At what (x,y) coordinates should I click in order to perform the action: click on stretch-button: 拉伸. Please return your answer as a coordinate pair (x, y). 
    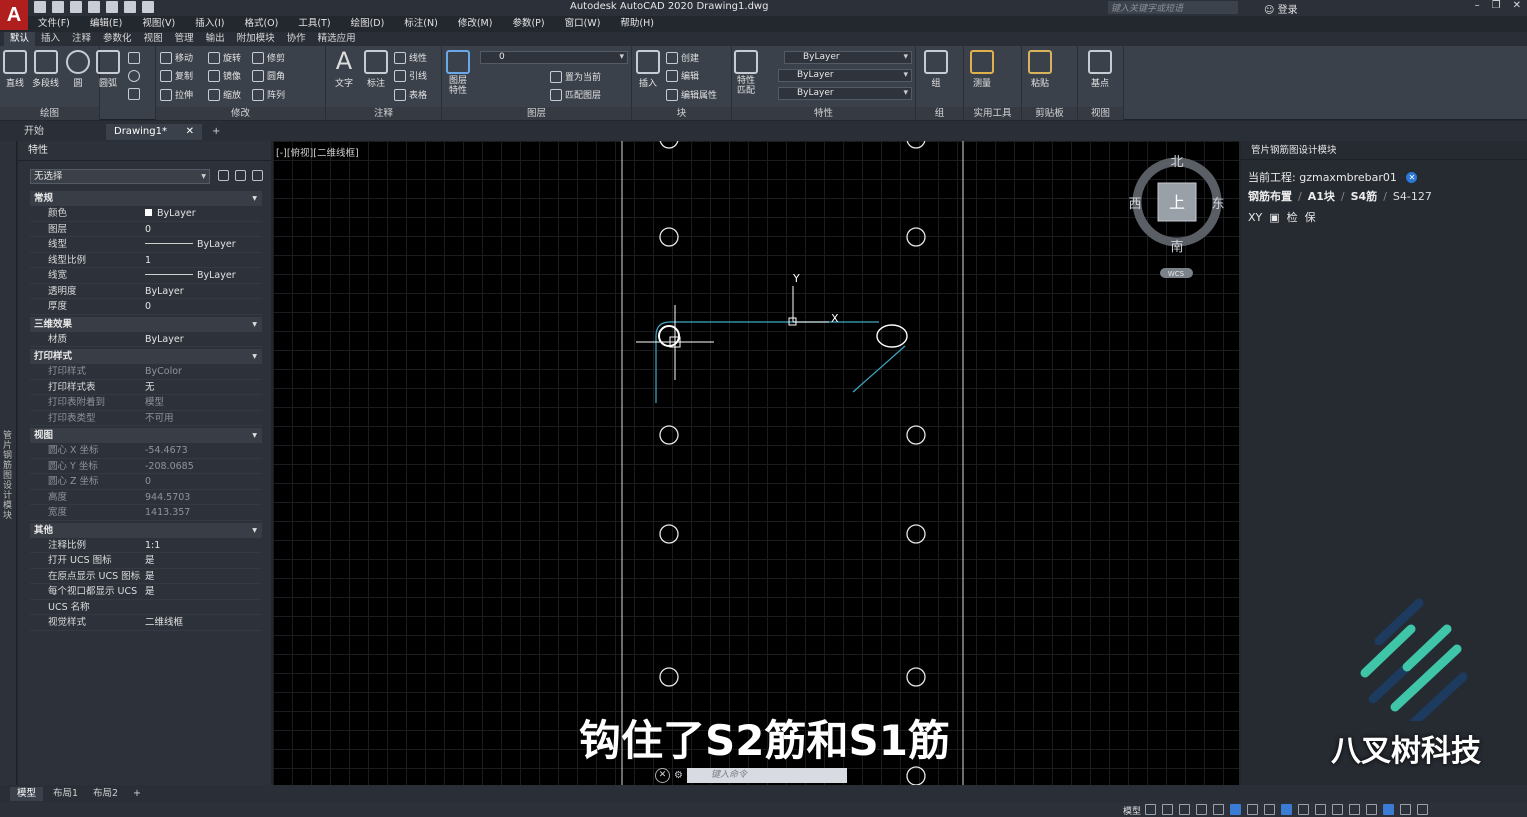
    Looking at the image, I should click on (176, 94).